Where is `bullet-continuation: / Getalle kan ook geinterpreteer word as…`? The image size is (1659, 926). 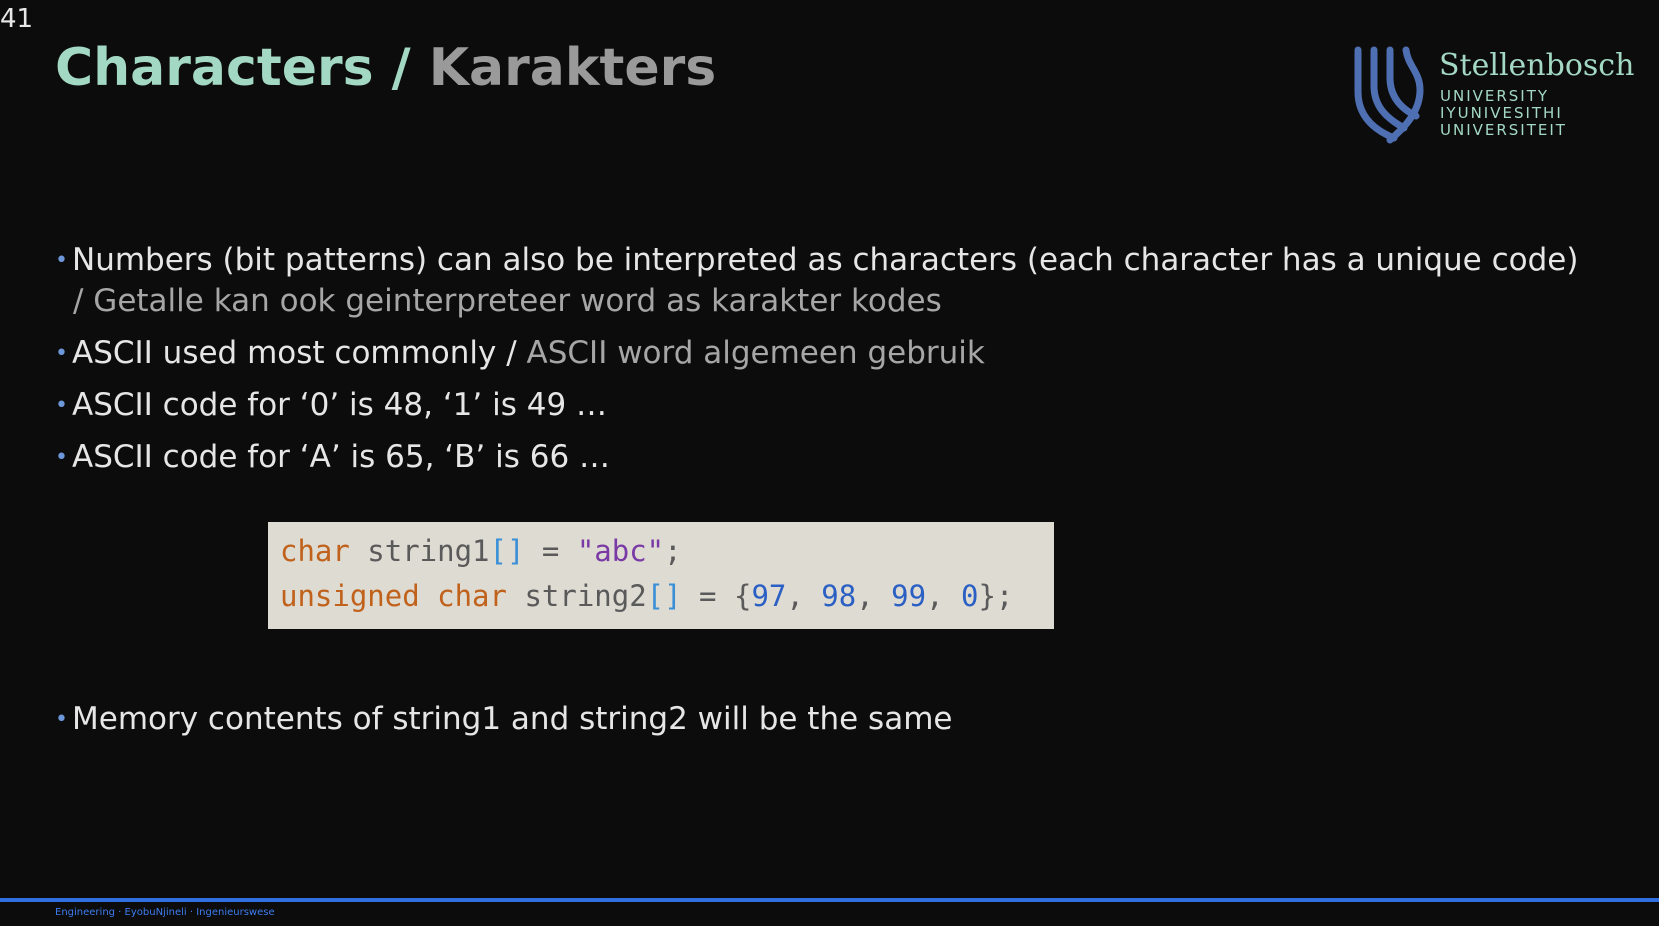
bullet-continuation: / Getalle kan ook geinterpreteer word as… is located at coordinates (507, 301).